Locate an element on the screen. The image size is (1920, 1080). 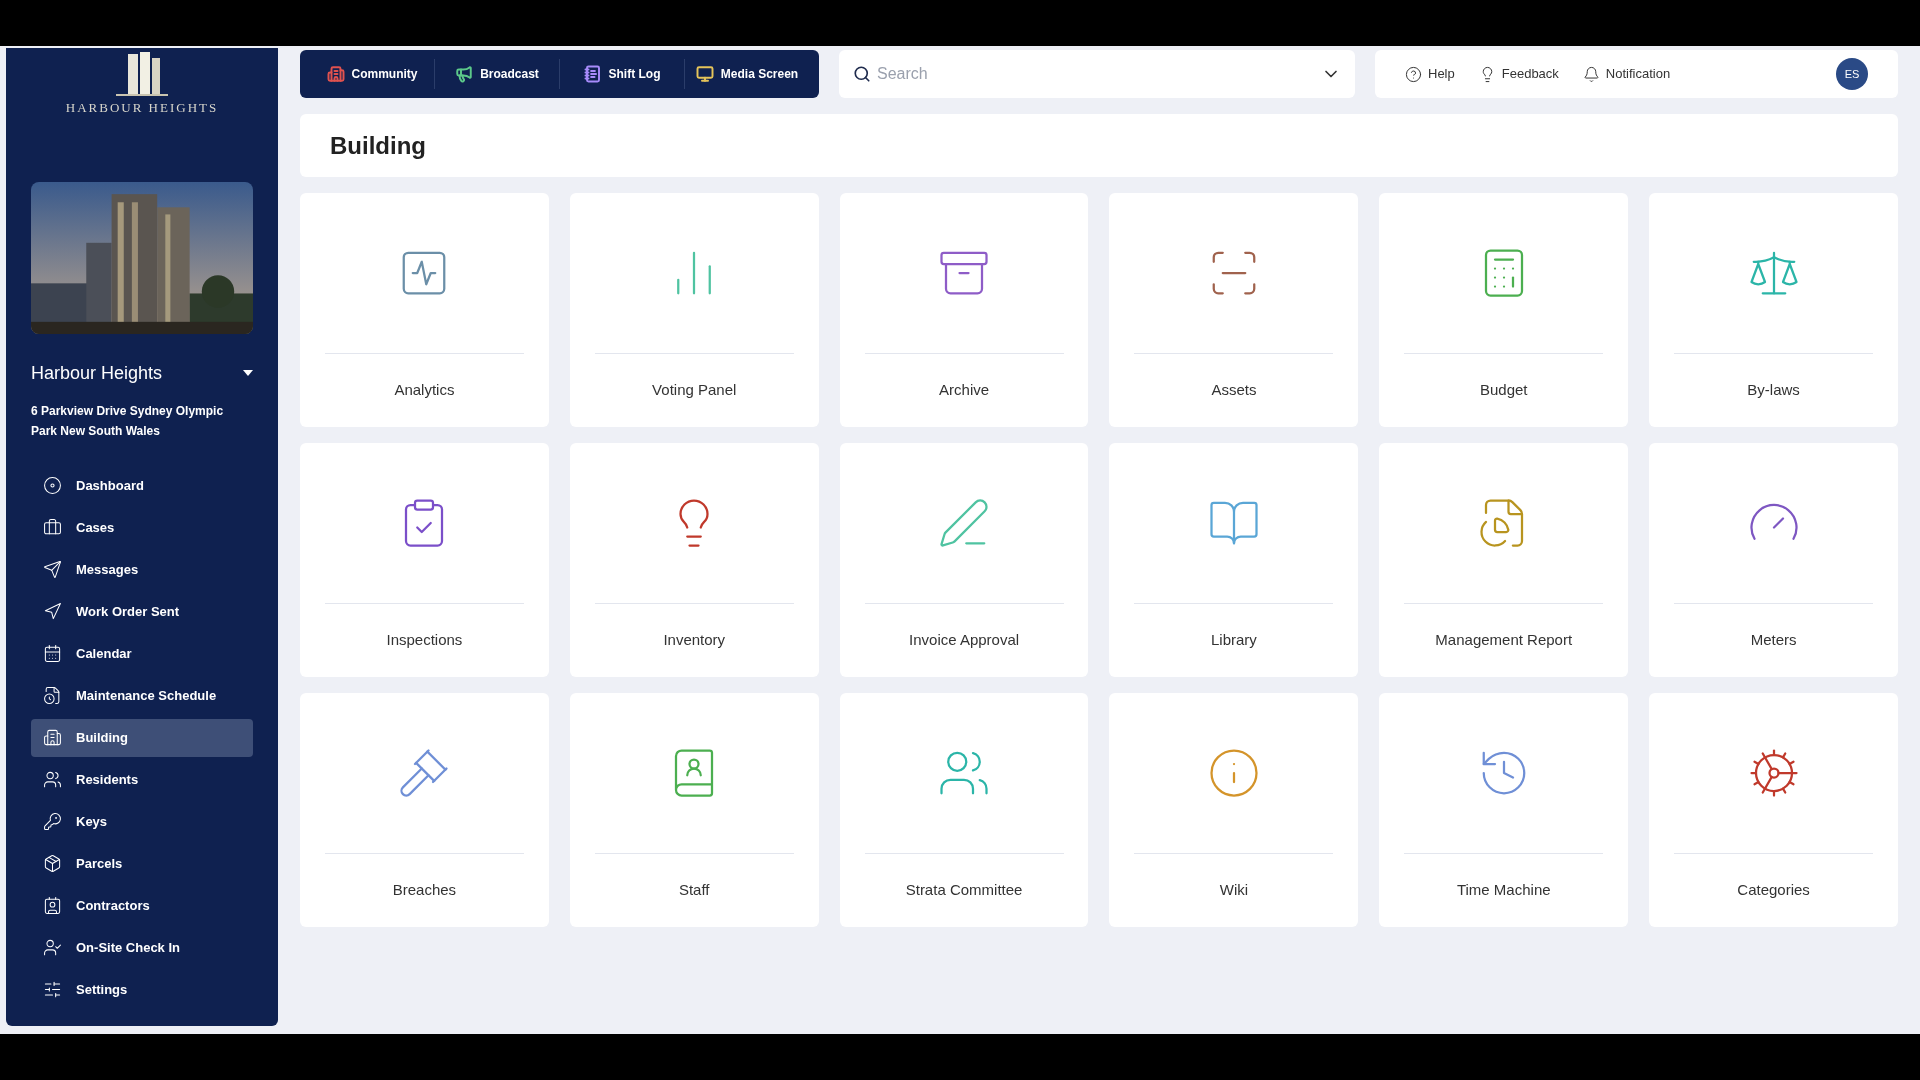
bell-icon is located at coordinates (1591, 74).